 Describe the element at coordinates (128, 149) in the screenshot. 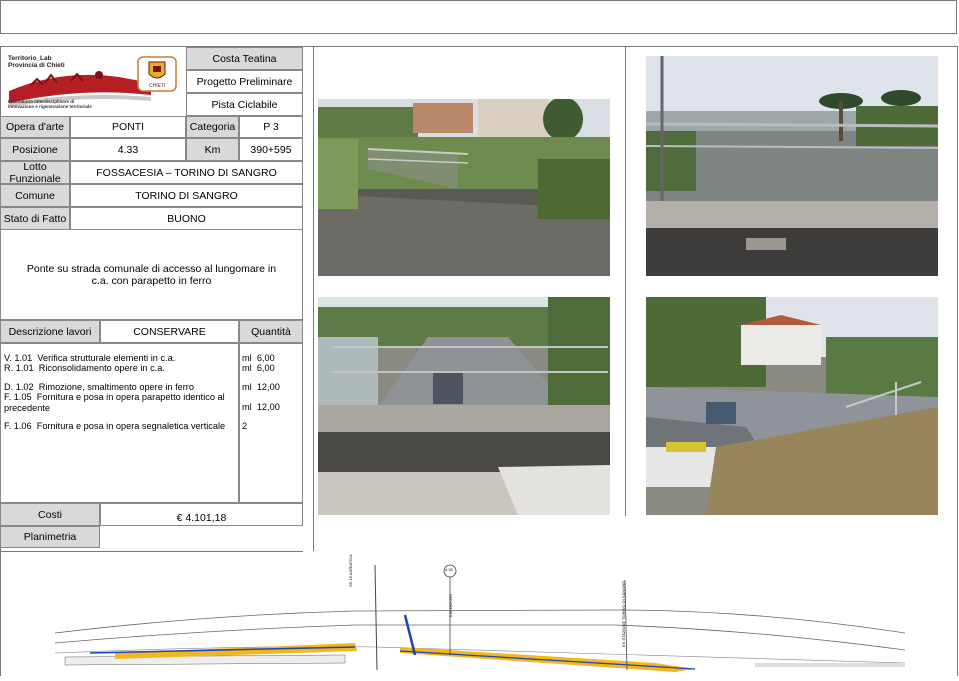

I see `posizione-value: 4.33` at that location.